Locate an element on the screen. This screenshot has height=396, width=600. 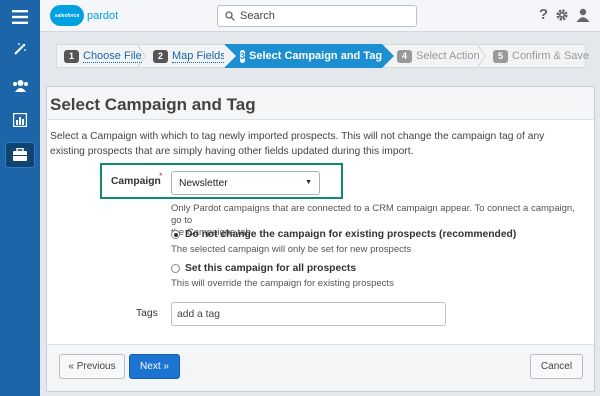
reports-icon is located at coordinates (20, 120).